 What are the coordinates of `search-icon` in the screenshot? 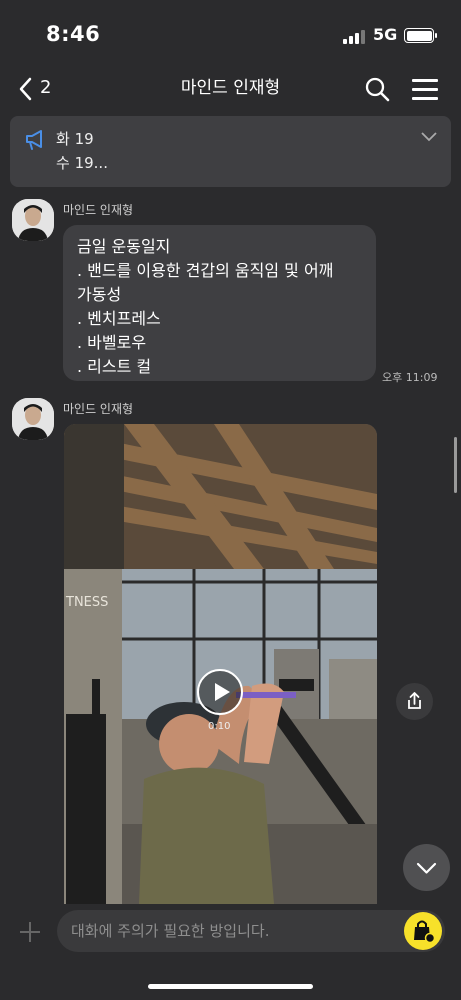 It's located at (377, 89).